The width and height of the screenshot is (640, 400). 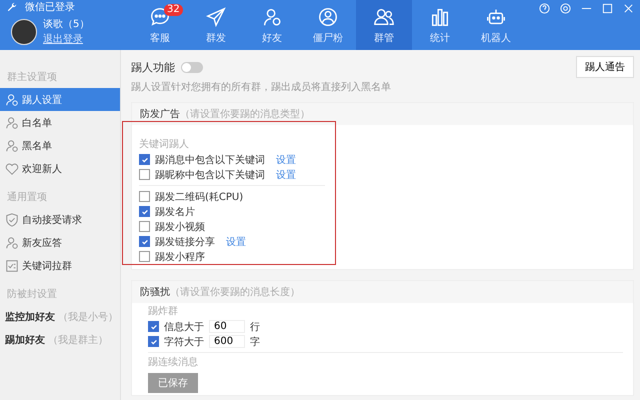 I want to click on unread-badge: 32, so click(x=173, y=10).